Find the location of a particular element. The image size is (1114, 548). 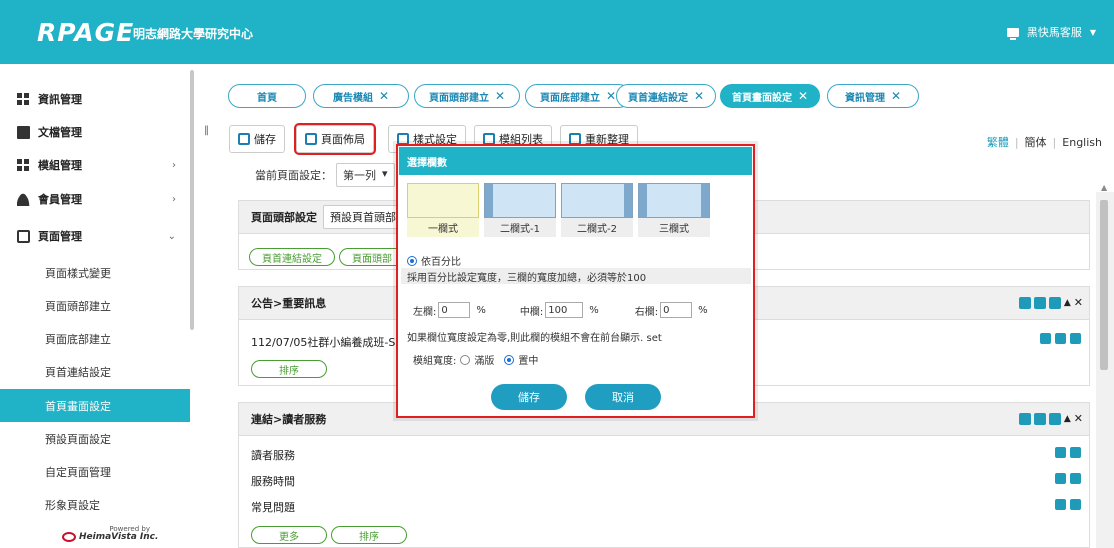

tab-home: 首頁 is located at coordinates (267, 96).